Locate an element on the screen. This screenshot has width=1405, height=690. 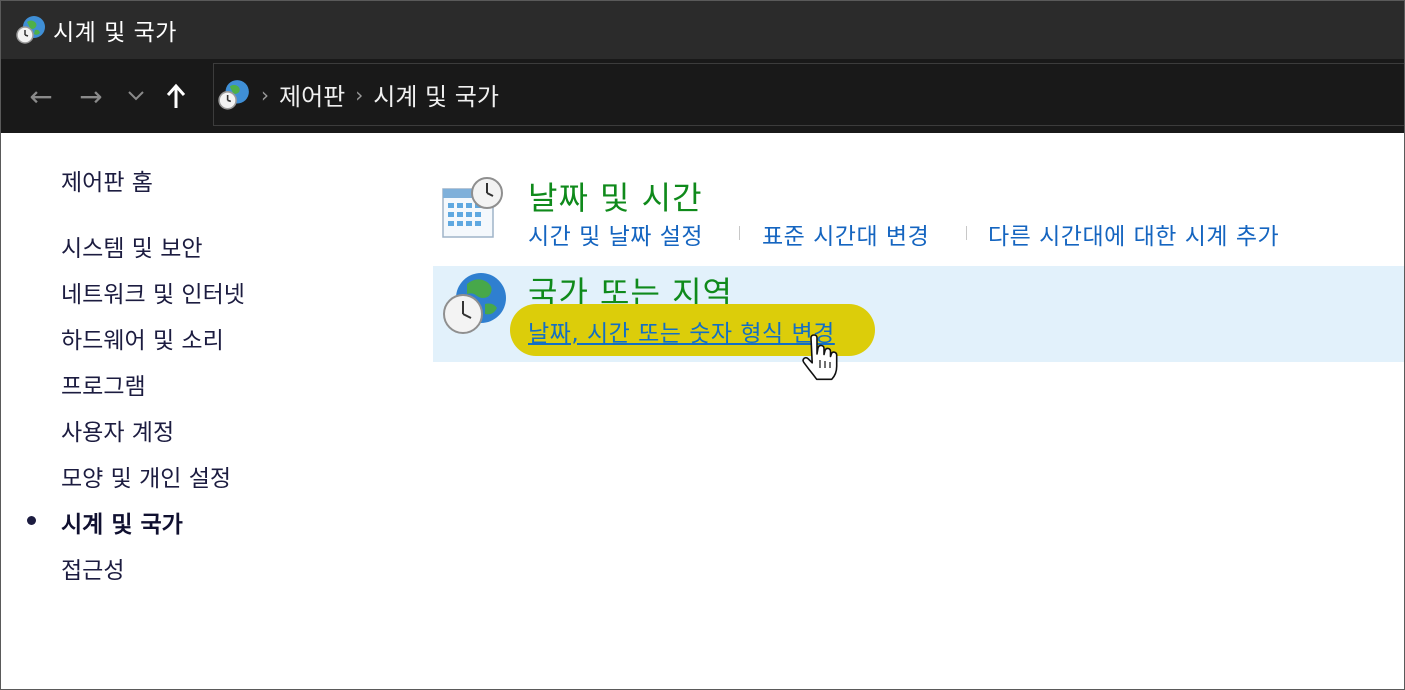
window-title: 시계 및 국가 is located at coordinates (115, 33).